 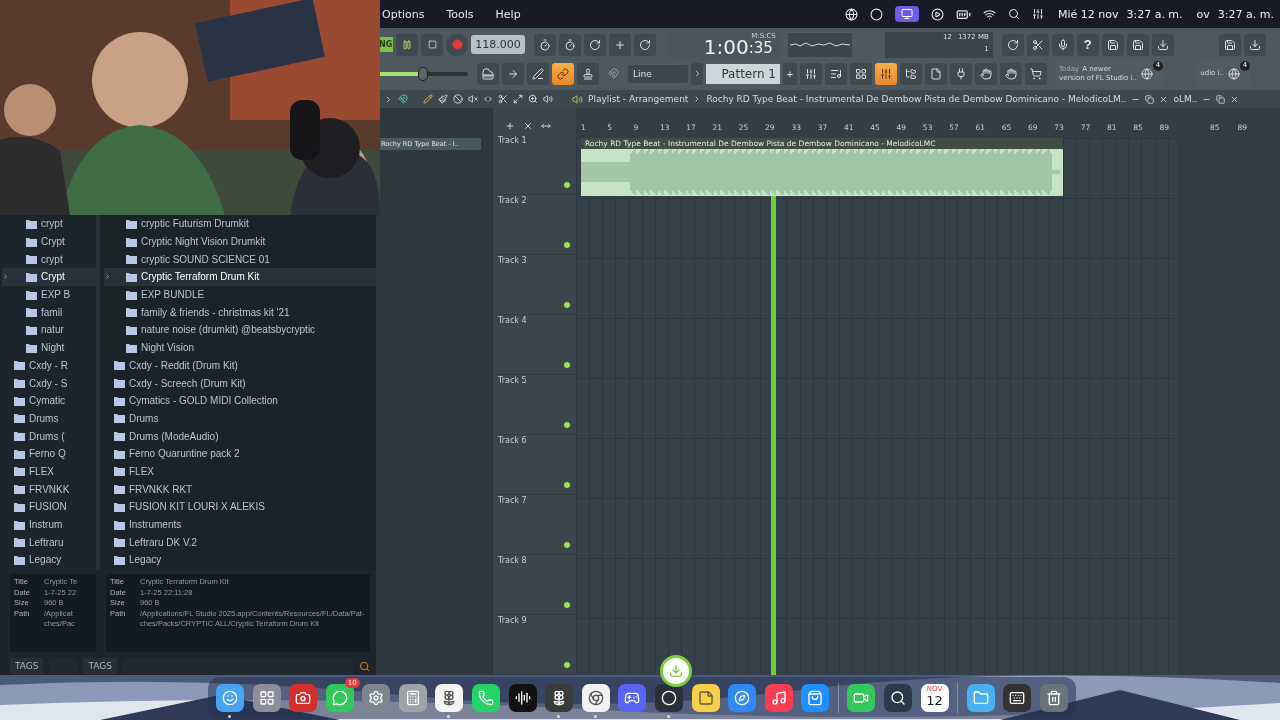 What do you see at coordinates (851, 14) in the screenshot?
I see `globe-icon` at bounding box center [851, 14].